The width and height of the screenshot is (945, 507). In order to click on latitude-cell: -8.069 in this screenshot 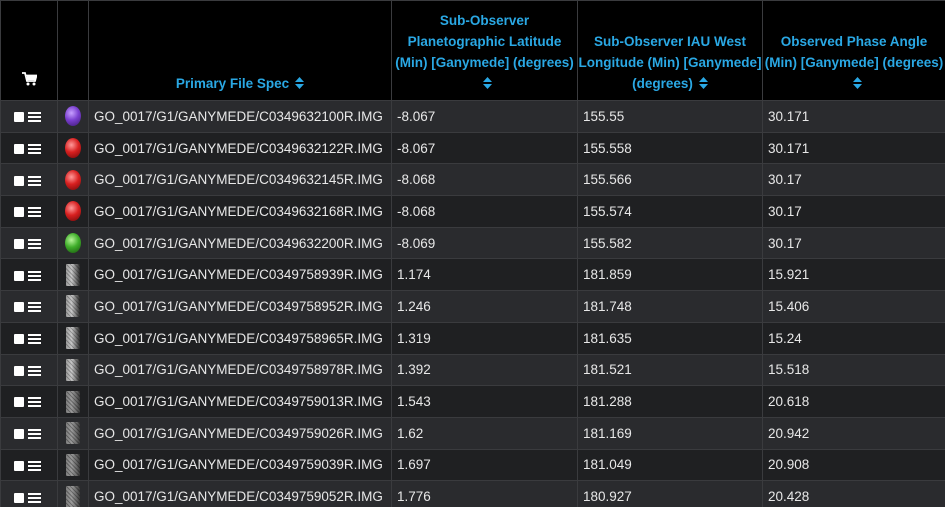, I will do `click(484, 243)`.